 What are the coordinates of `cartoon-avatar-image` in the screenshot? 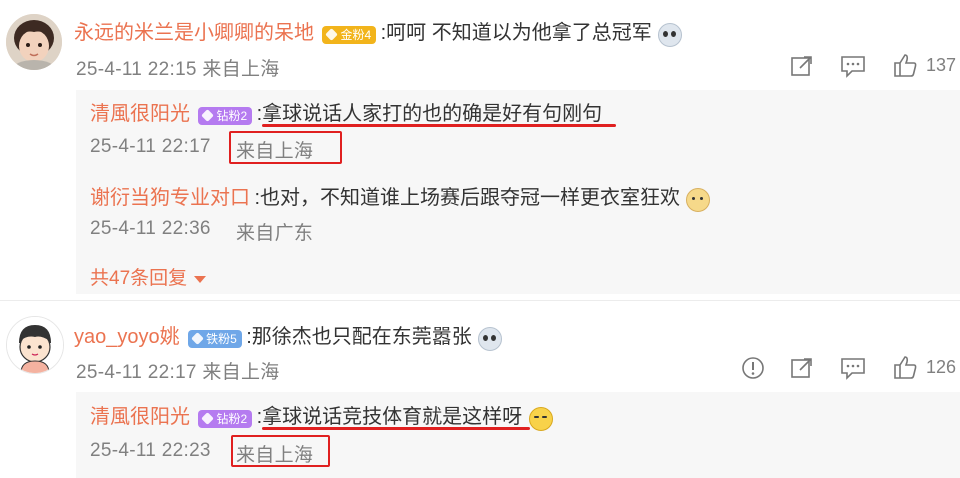 It's located at (35, 345).